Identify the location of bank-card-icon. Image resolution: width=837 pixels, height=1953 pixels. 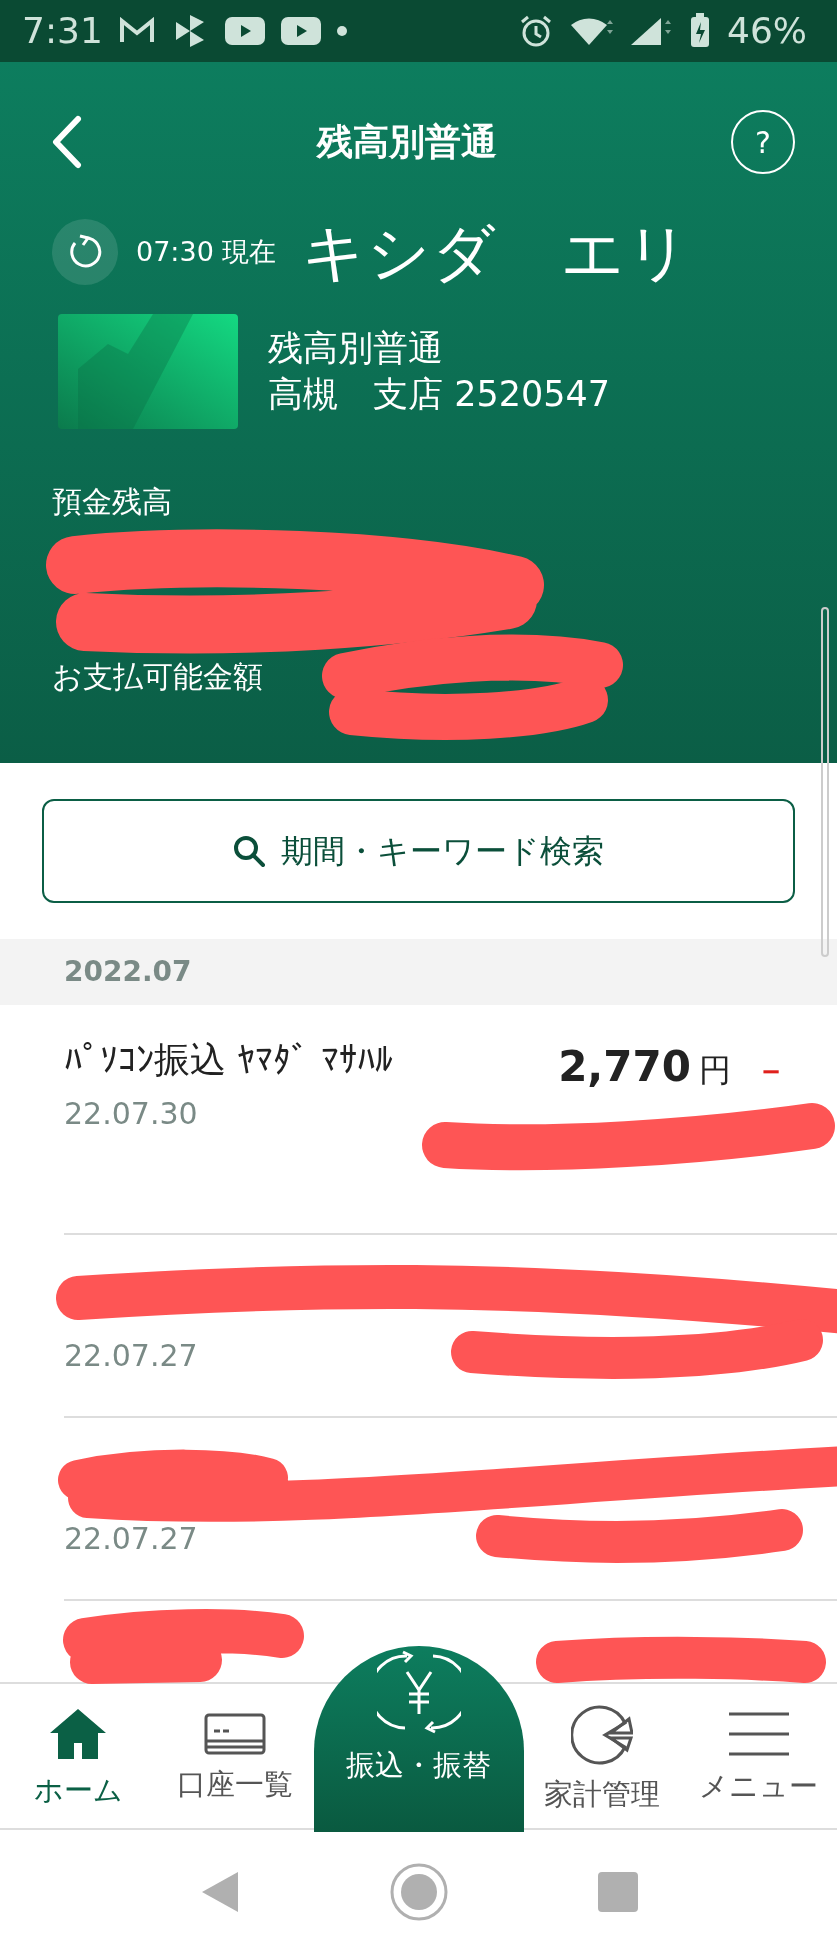
(148, 371).